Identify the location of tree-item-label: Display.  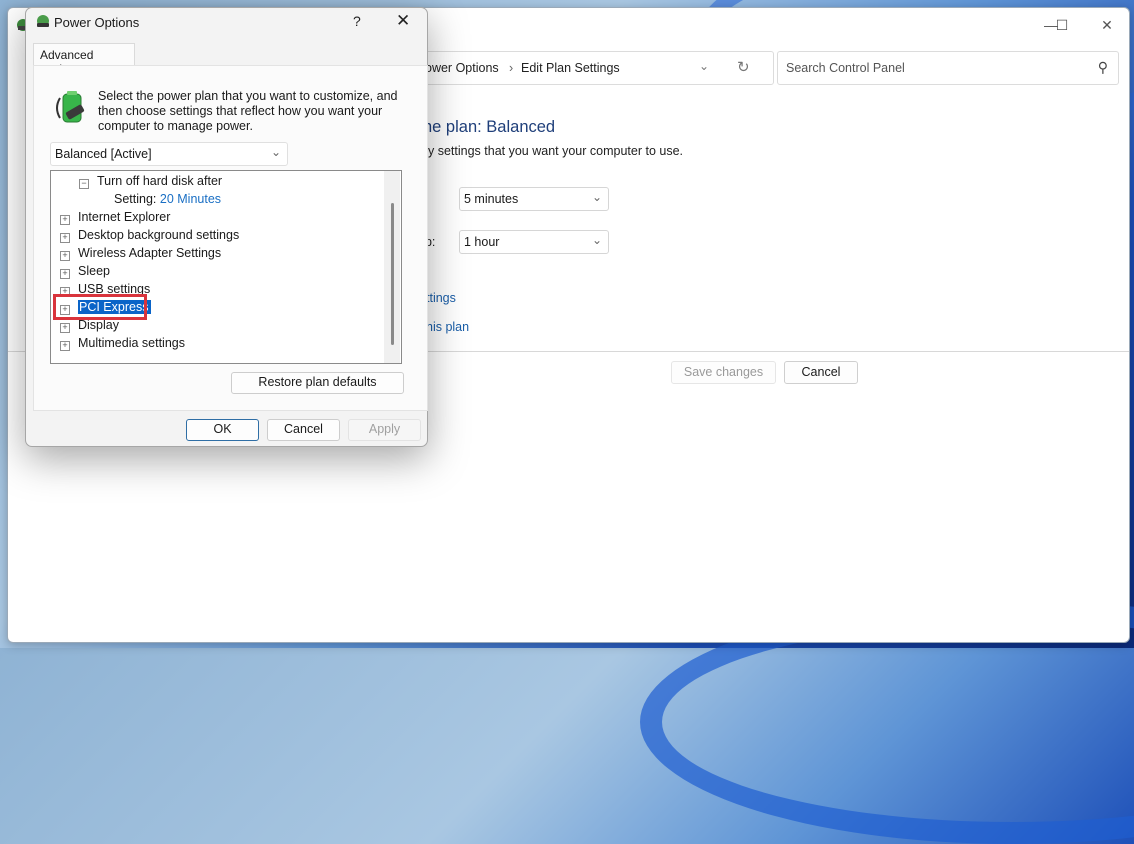
(98, 325).